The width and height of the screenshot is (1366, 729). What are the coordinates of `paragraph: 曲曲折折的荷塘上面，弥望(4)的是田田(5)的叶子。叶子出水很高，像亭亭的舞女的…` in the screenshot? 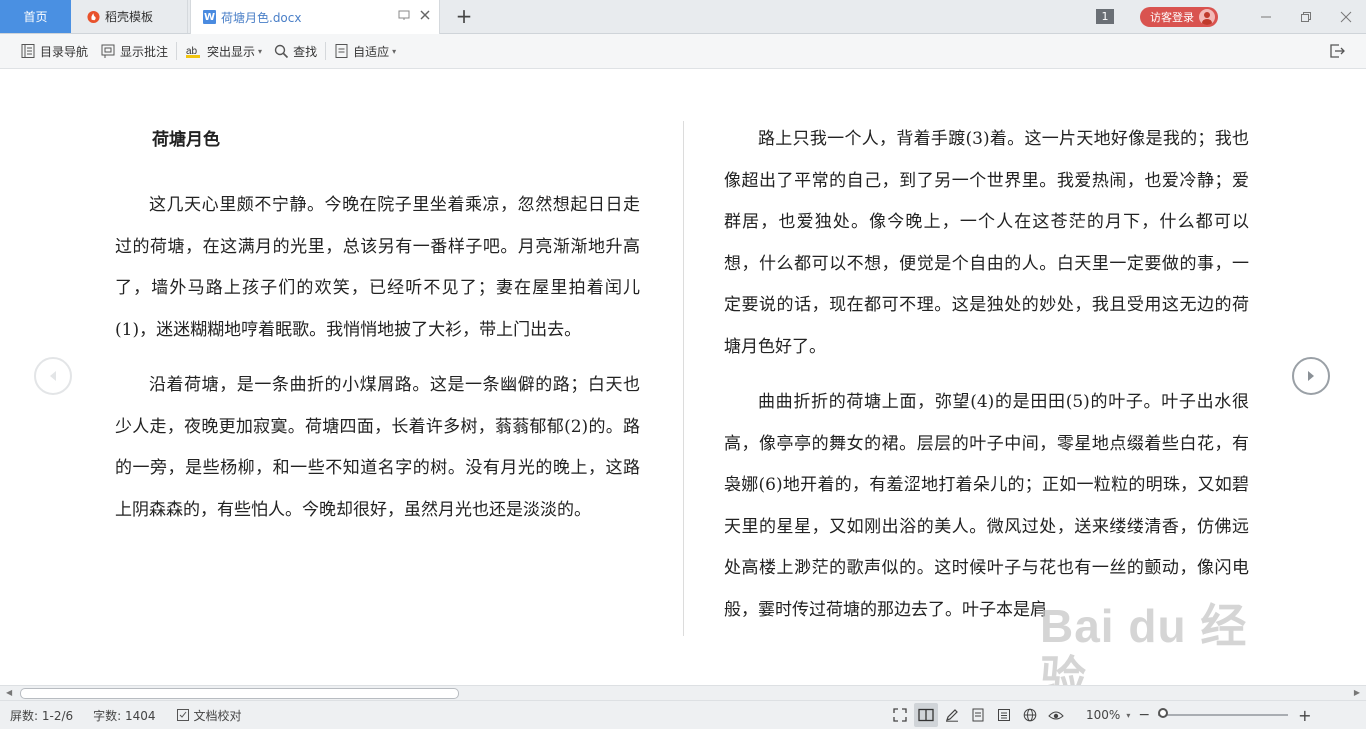 It's located at (986, 506).